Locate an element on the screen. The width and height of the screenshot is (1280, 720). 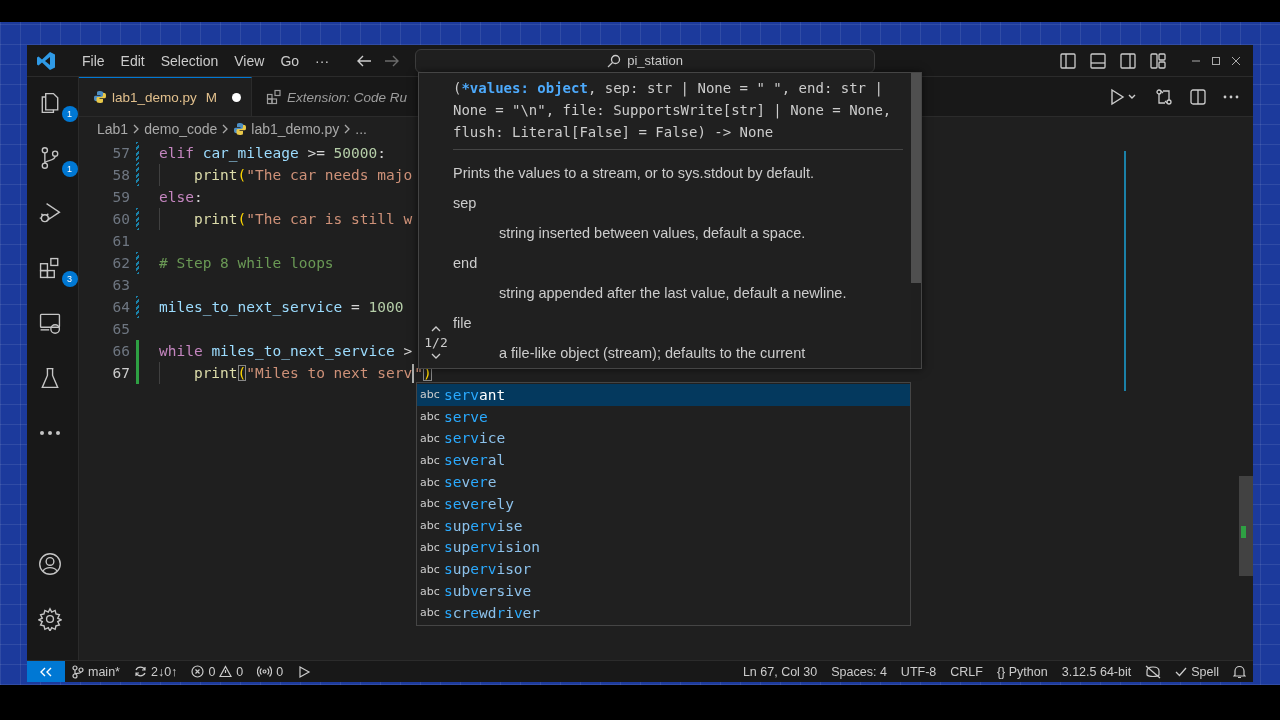
line-number: 61 is located at coordinates (120, 241).